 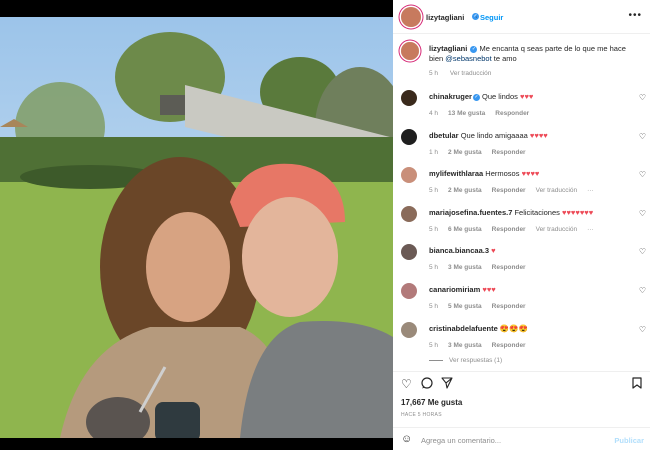 What do you see at coordinates (444, 135) in the screenshot?
I see `commenter-username: dbetular` at bounding box center [444, 135].